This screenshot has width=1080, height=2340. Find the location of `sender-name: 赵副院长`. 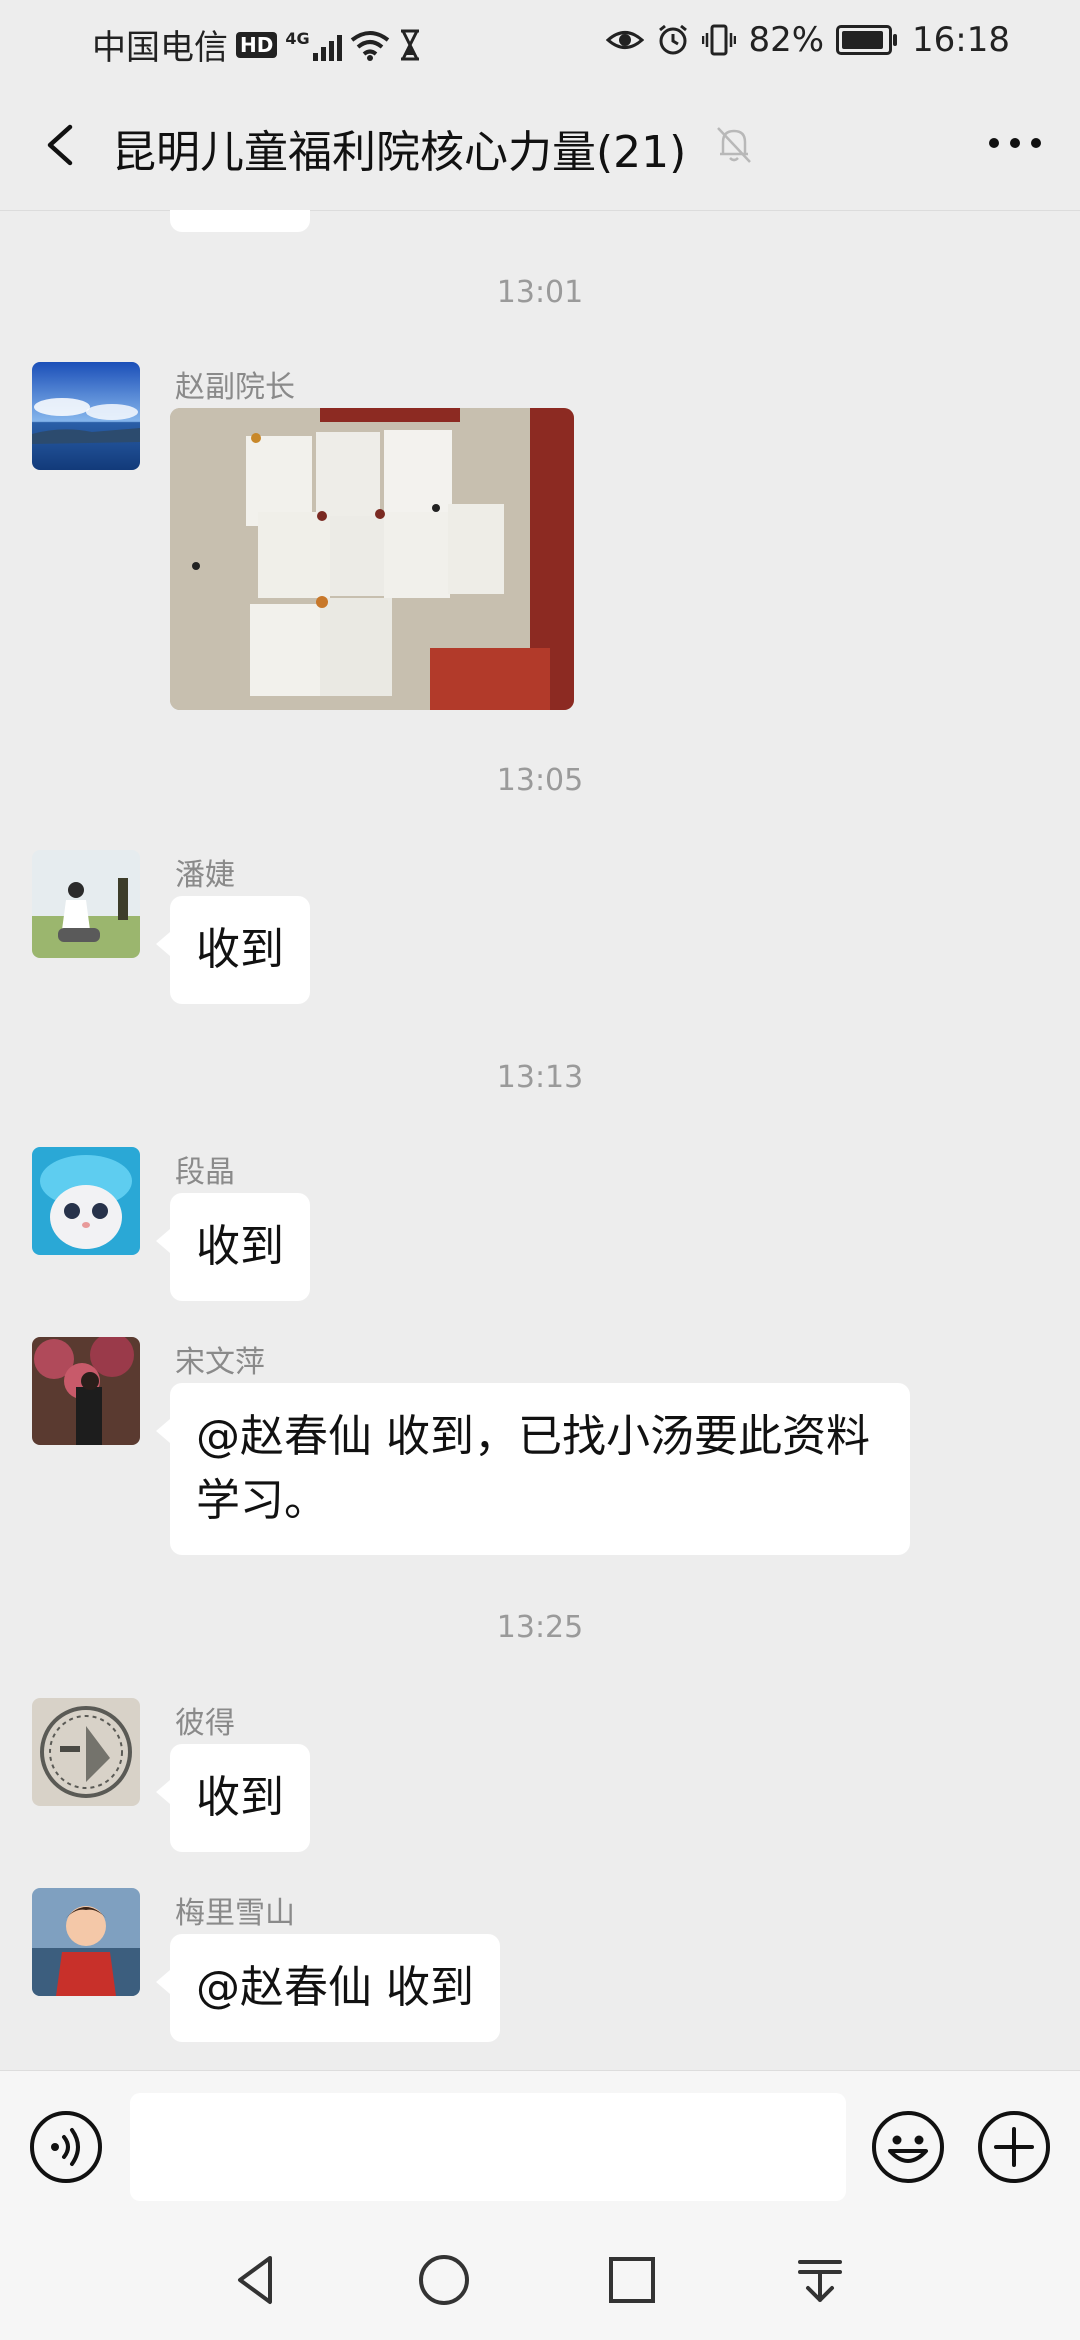

sender-name: 赵副院长 is located at coordinates (235, 387).